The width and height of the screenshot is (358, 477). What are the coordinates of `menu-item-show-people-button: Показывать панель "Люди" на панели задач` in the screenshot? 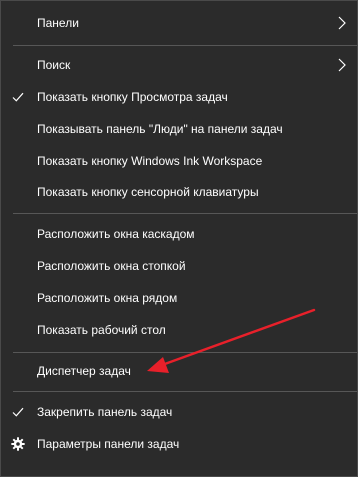 It's located at (179, 129).